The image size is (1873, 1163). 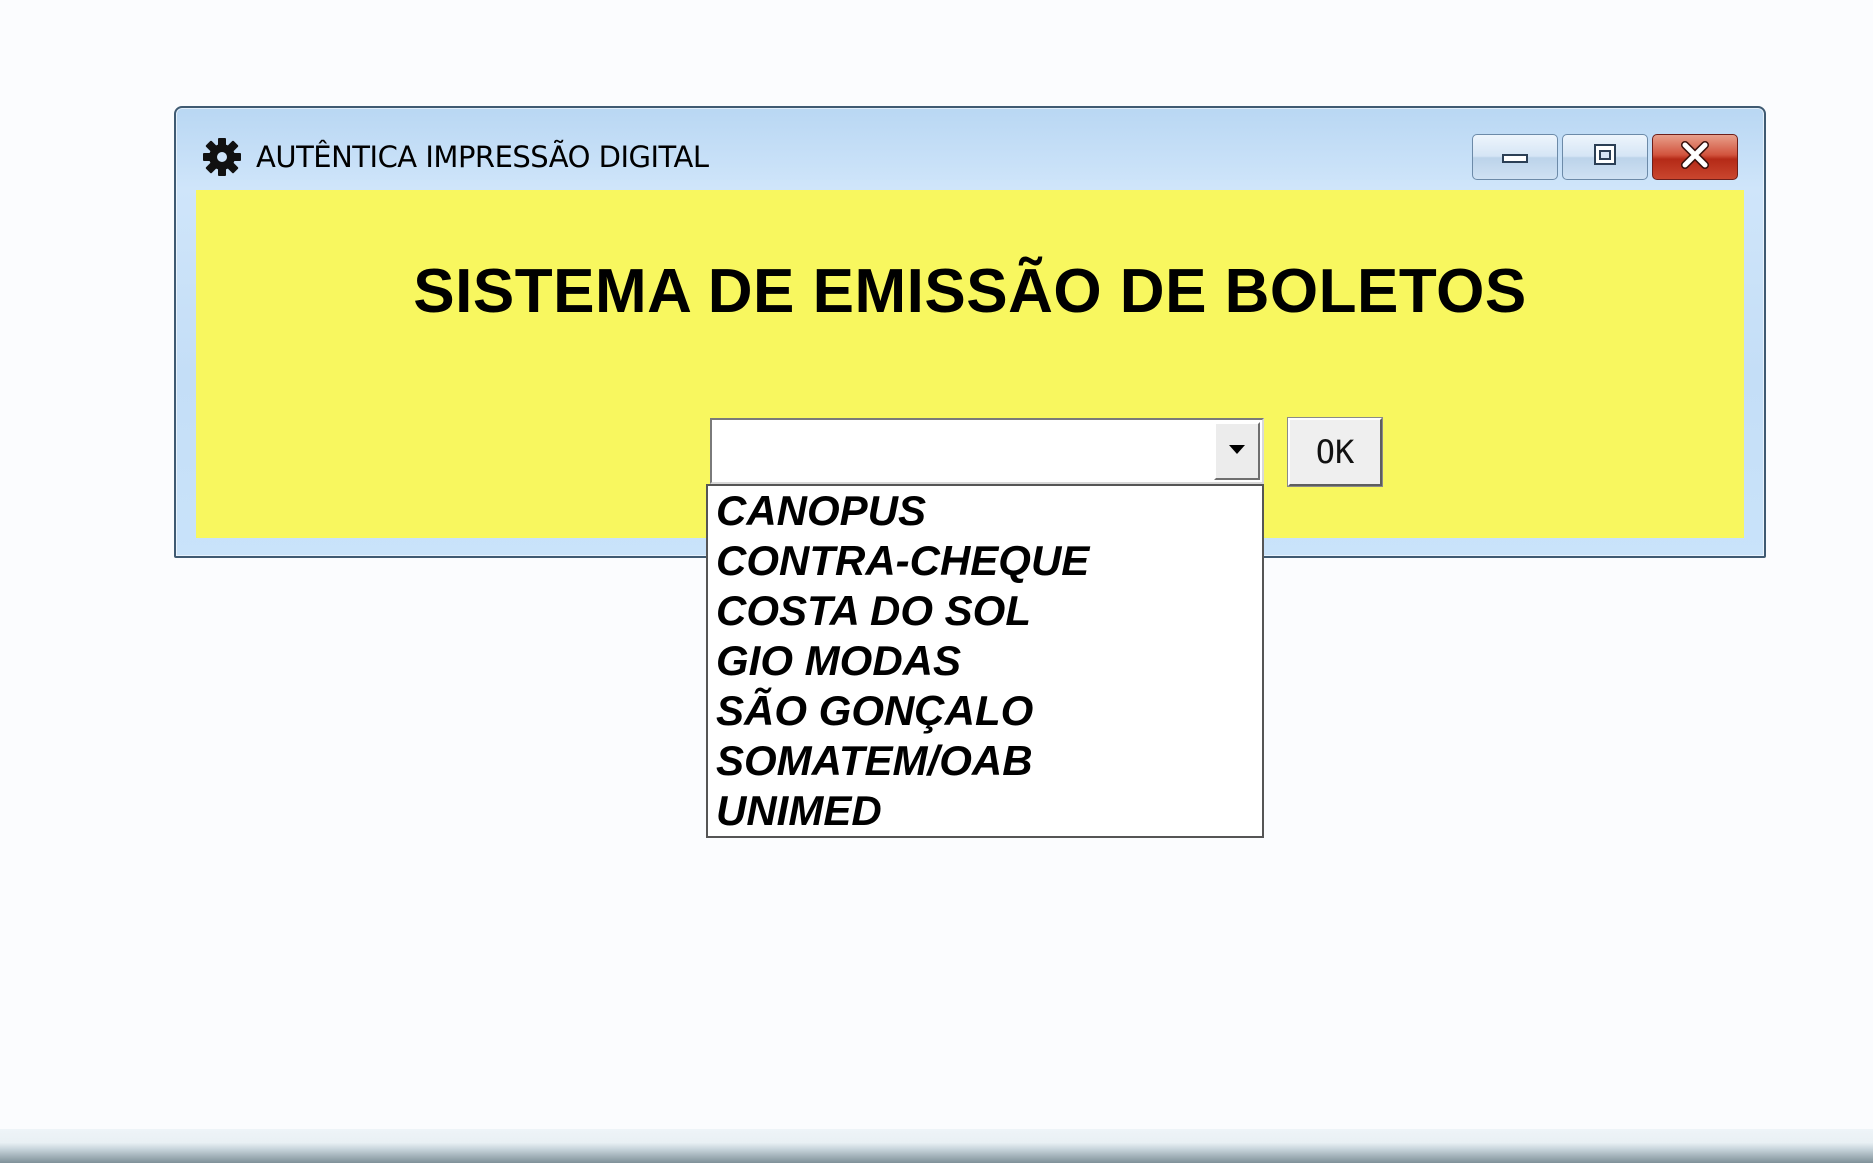 I want to click on dropdown-option: GIO MODAS, so click(x=985, y=661).